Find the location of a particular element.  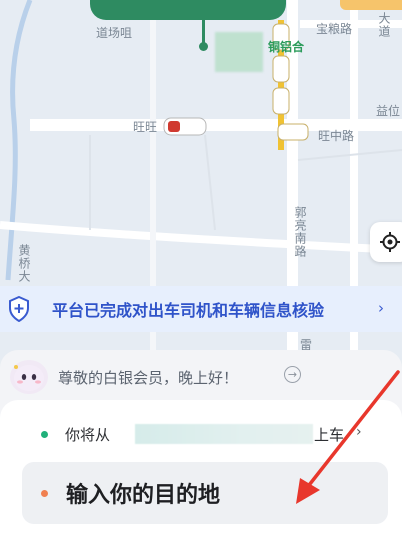

greeting-row: 尊敬的白银会员，晚上好！ → is located at coordinates (201, 375).